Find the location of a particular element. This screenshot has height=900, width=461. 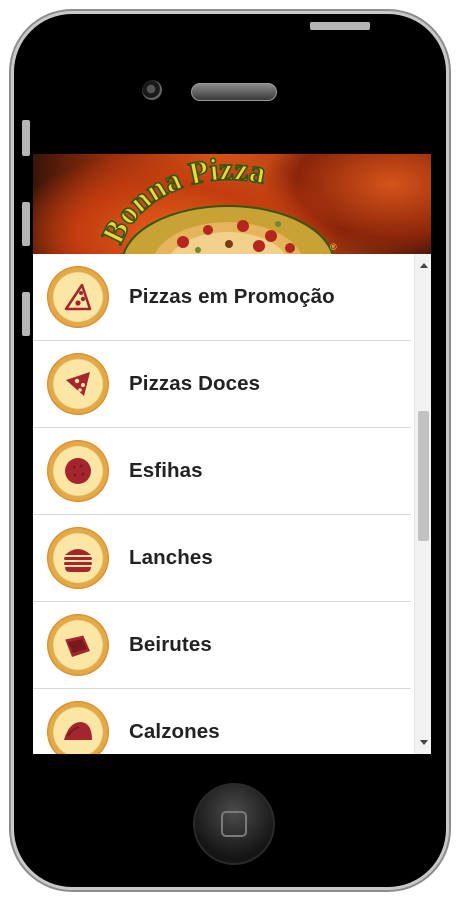

menu-item-label: Esfihas is located at coordinates (166, 470).